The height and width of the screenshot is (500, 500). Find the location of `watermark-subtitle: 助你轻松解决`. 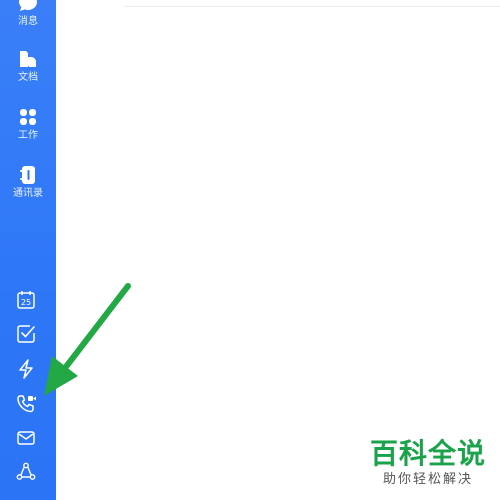

watermark-subtitle: 助你轻松解决 is located at coordinates (427, 479).